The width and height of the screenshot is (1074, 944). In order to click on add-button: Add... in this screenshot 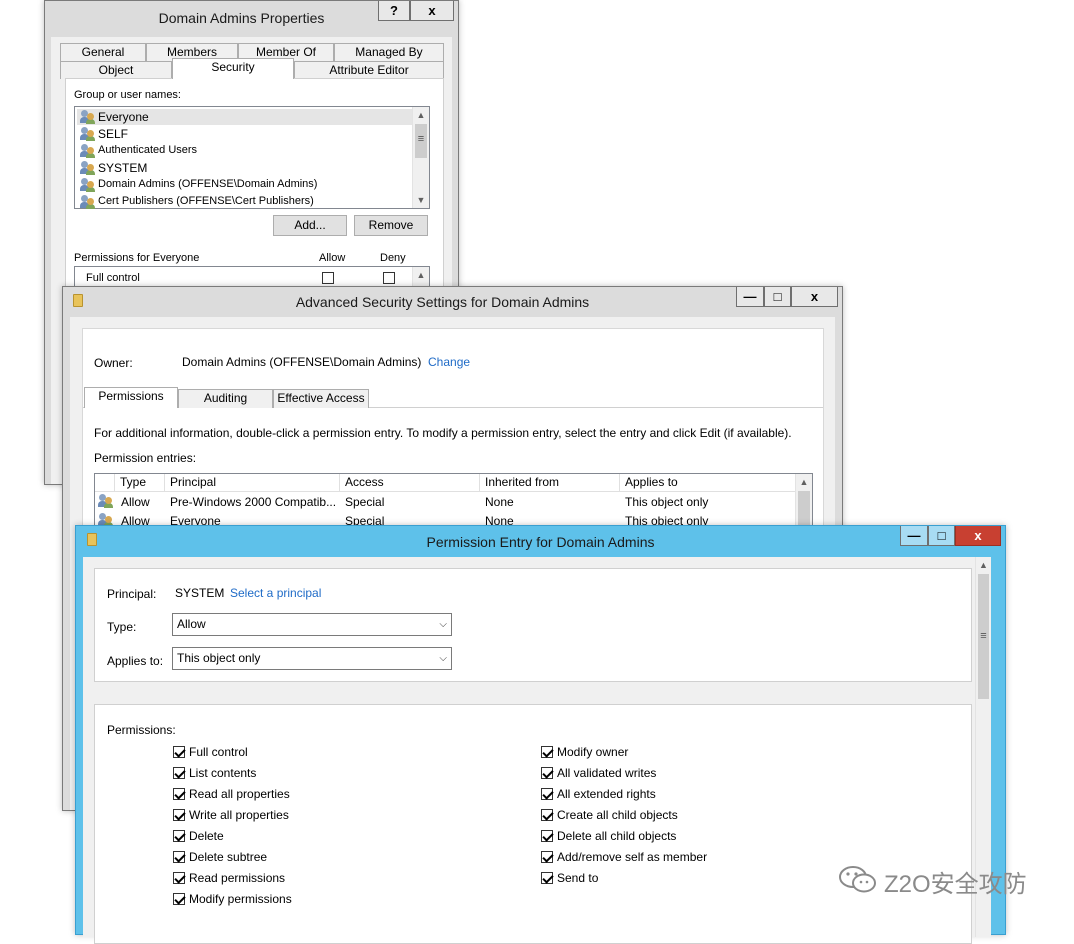, I will do `click(310, 225)`.